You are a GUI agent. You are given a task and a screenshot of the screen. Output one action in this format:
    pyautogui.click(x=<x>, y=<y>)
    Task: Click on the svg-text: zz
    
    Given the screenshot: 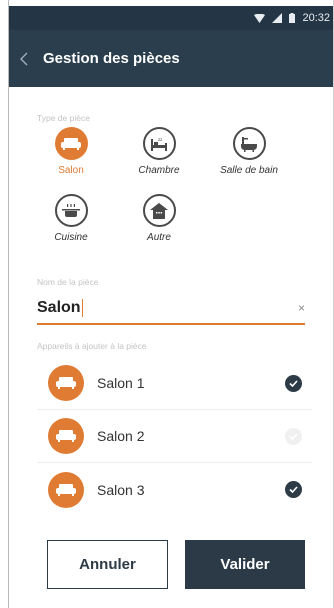 What is the action you would take?
    pyautogui.click(x=160, y=139)
    